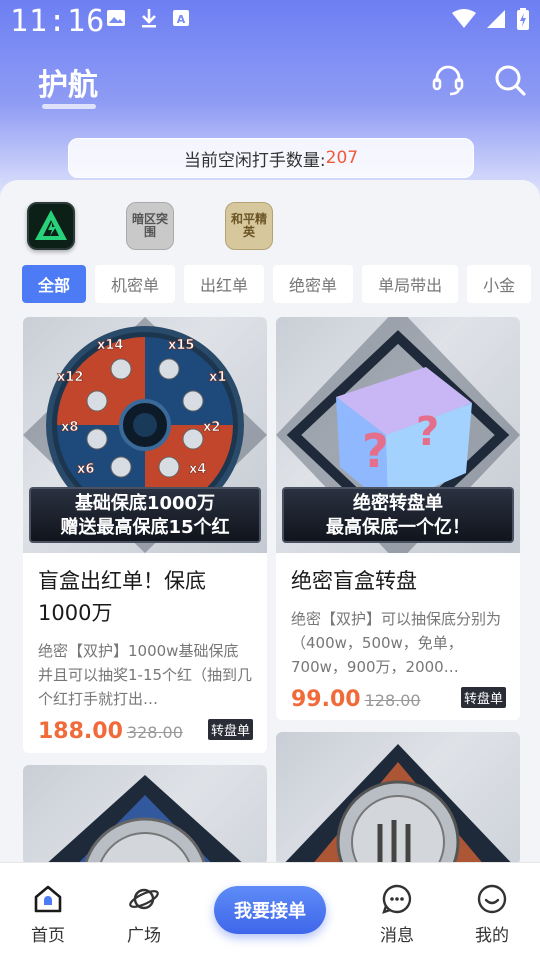 This screenshot has height=960, width=540. I want to click on tab-plaza-label: 广场, so click(144, 936).